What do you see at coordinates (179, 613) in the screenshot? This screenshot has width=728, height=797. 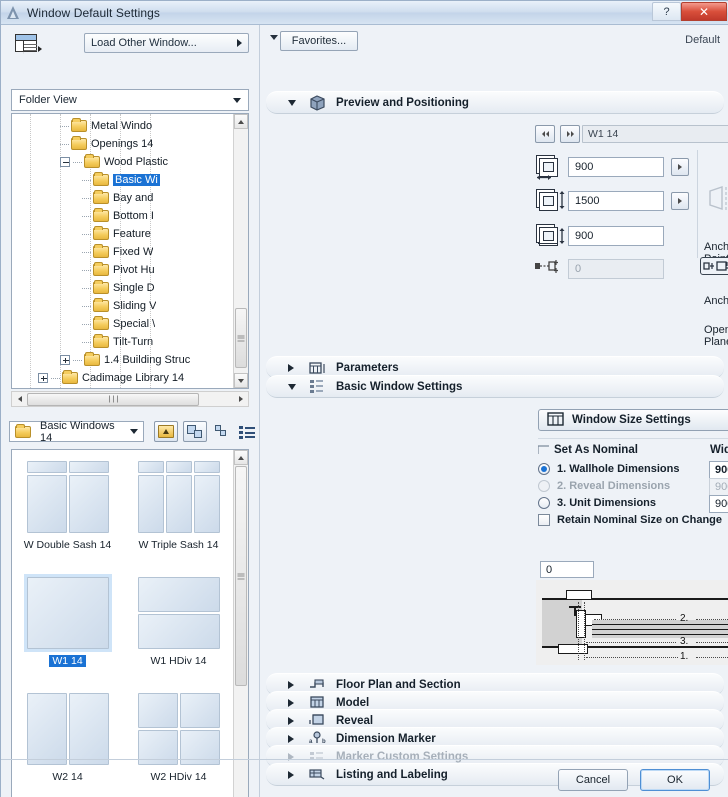 I see `window-preview-icon` at bounding box center [179, 613].